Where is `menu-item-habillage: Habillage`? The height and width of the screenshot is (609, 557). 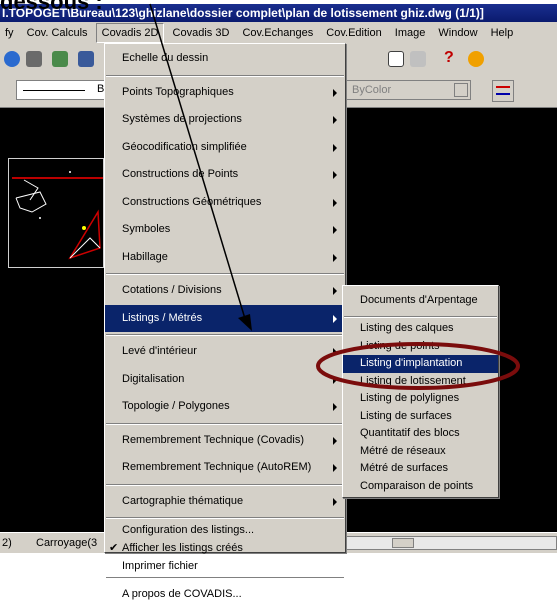
menu-item-habillage: Habillage is located at coordinates (225, 258).